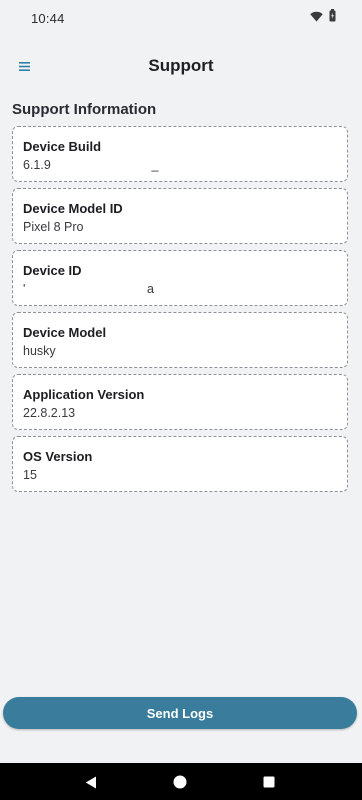 The height and width of the screenshot is (800, 362). I want to click on card-label: Device Model ID, so click(73, 208).